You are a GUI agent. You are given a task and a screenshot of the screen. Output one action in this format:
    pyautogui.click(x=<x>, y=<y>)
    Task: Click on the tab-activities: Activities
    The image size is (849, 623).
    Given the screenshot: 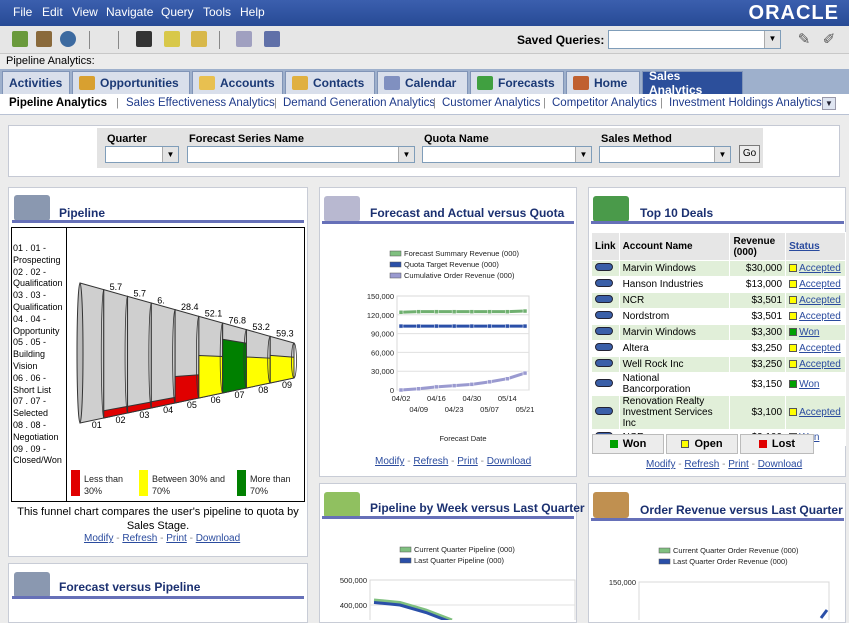 What is the action you would take?
    pyautogui.click(x=36, y=82)
    